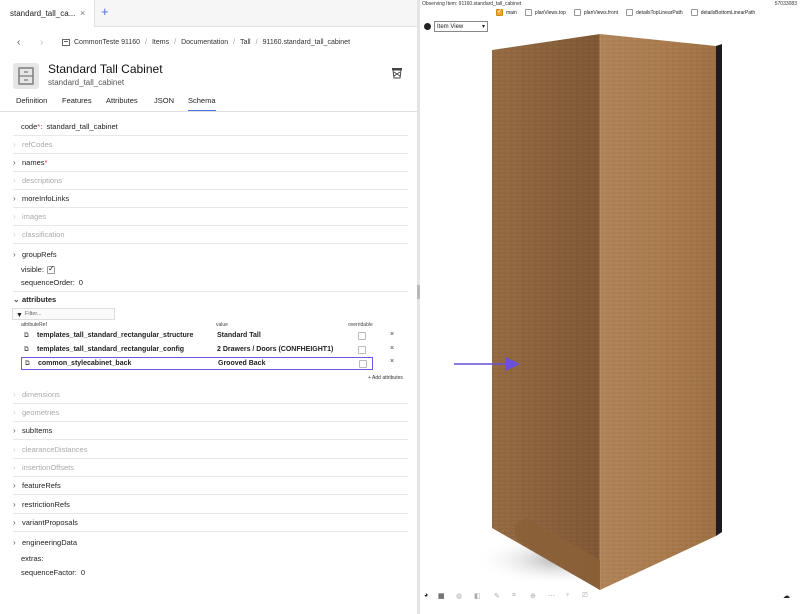 This screenshot has height=614, width=805. What do you see at coordinates (83, 572) in the screenshot?
I see `sequencefactor-value: 0` at bounding box center [83, 572].